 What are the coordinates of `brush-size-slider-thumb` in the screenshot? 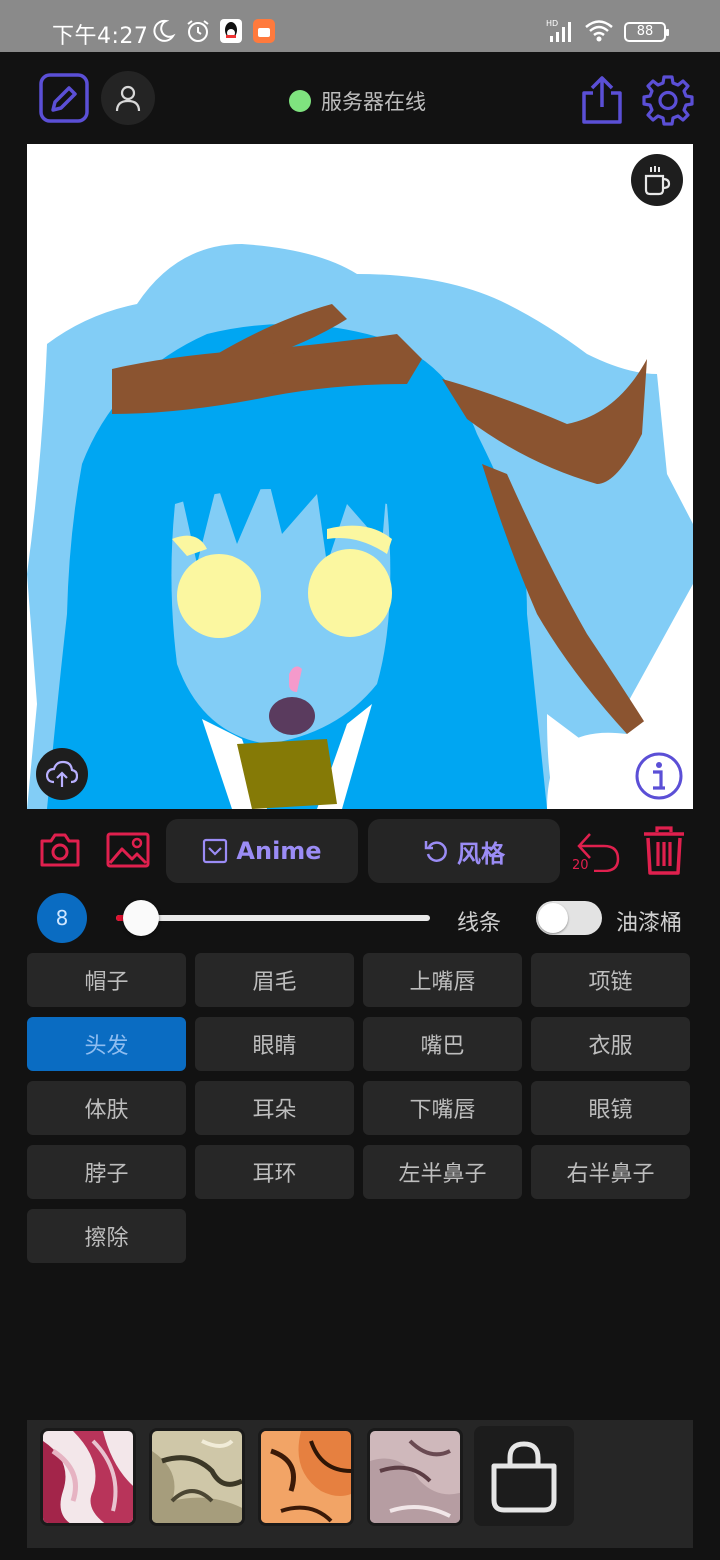 It's located at (141, 918).